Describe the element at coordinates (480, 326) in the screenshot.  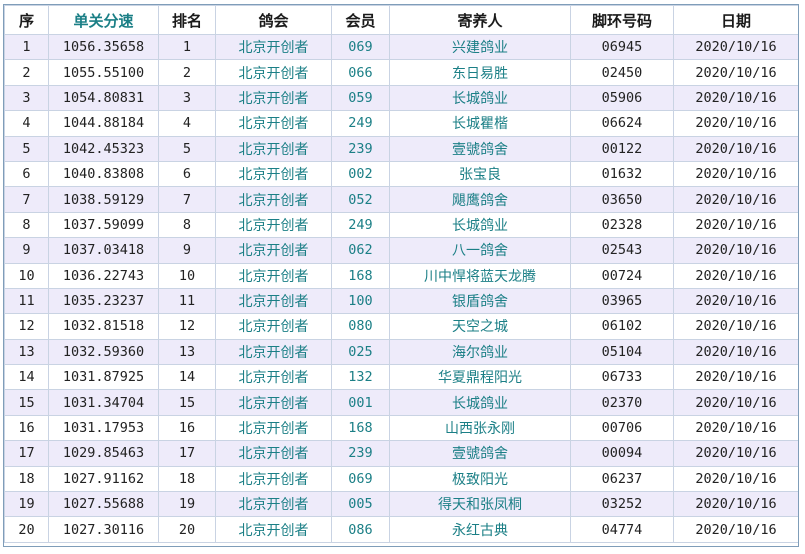
I see `cell-owner: 天空之城` at that location.